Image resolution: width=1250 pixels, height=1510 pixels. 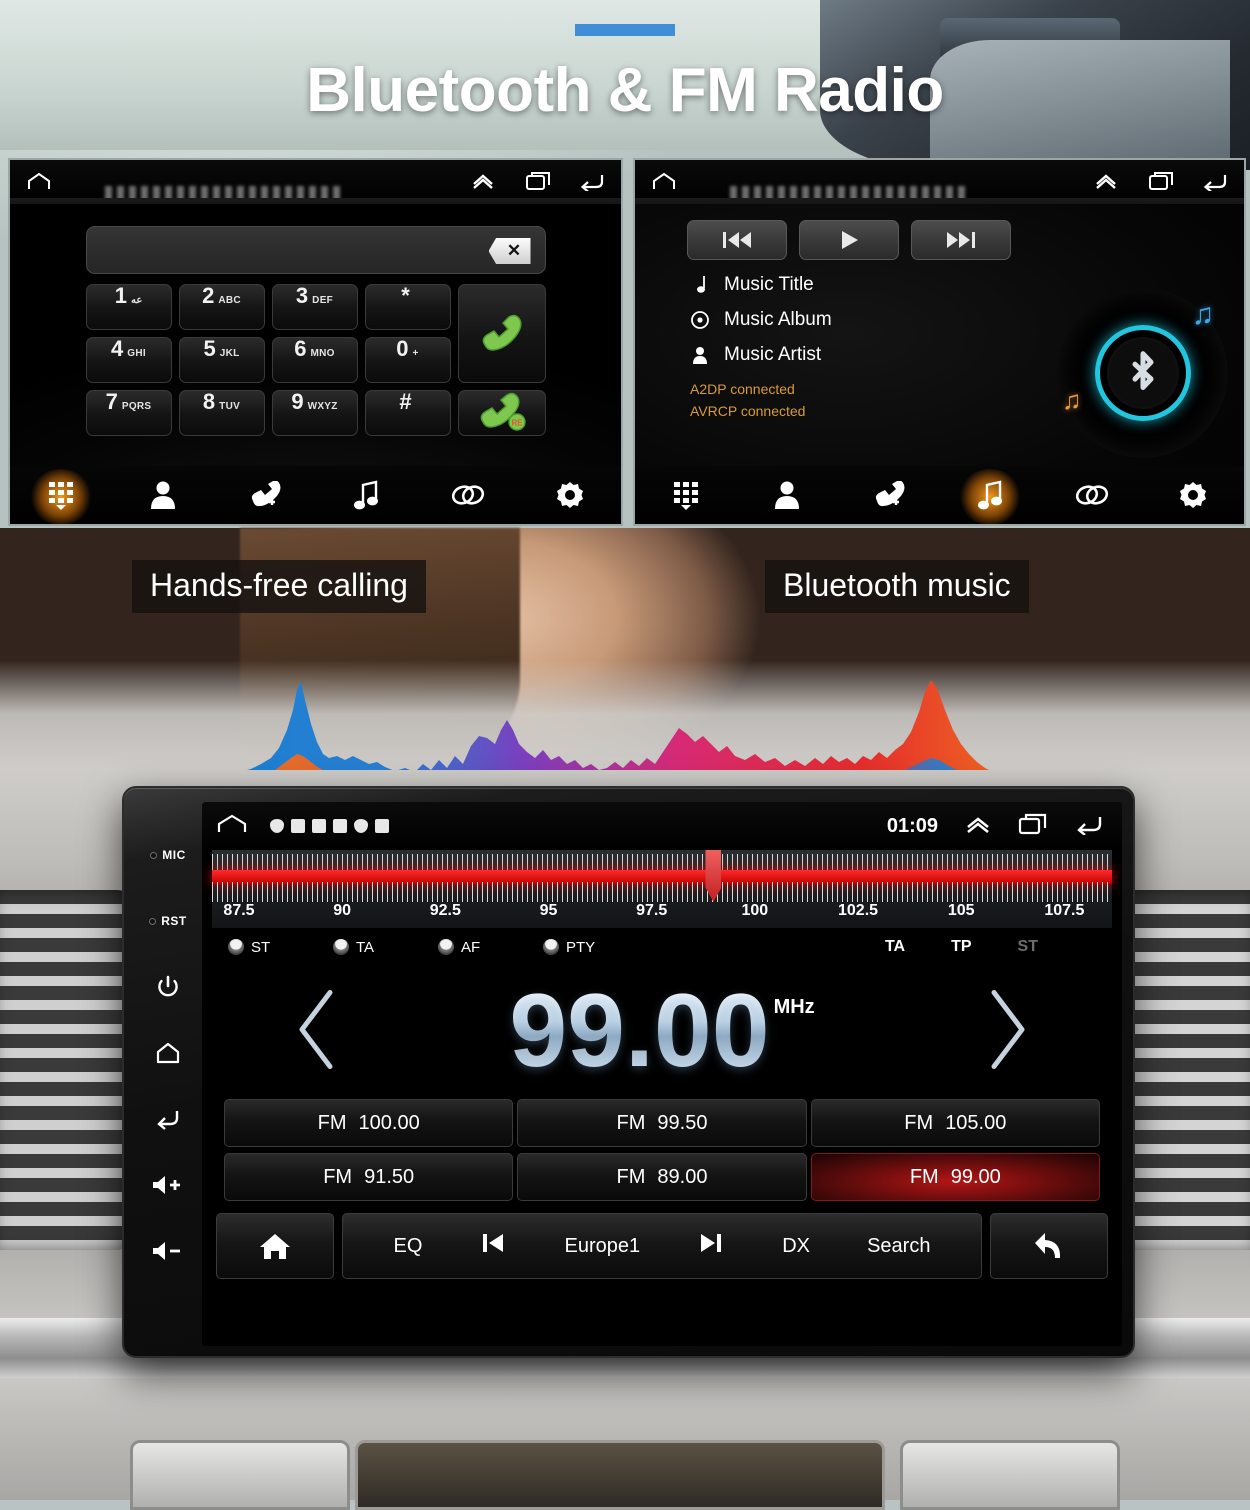 I want to click on answer-call-button, so click(x=501, y=333).